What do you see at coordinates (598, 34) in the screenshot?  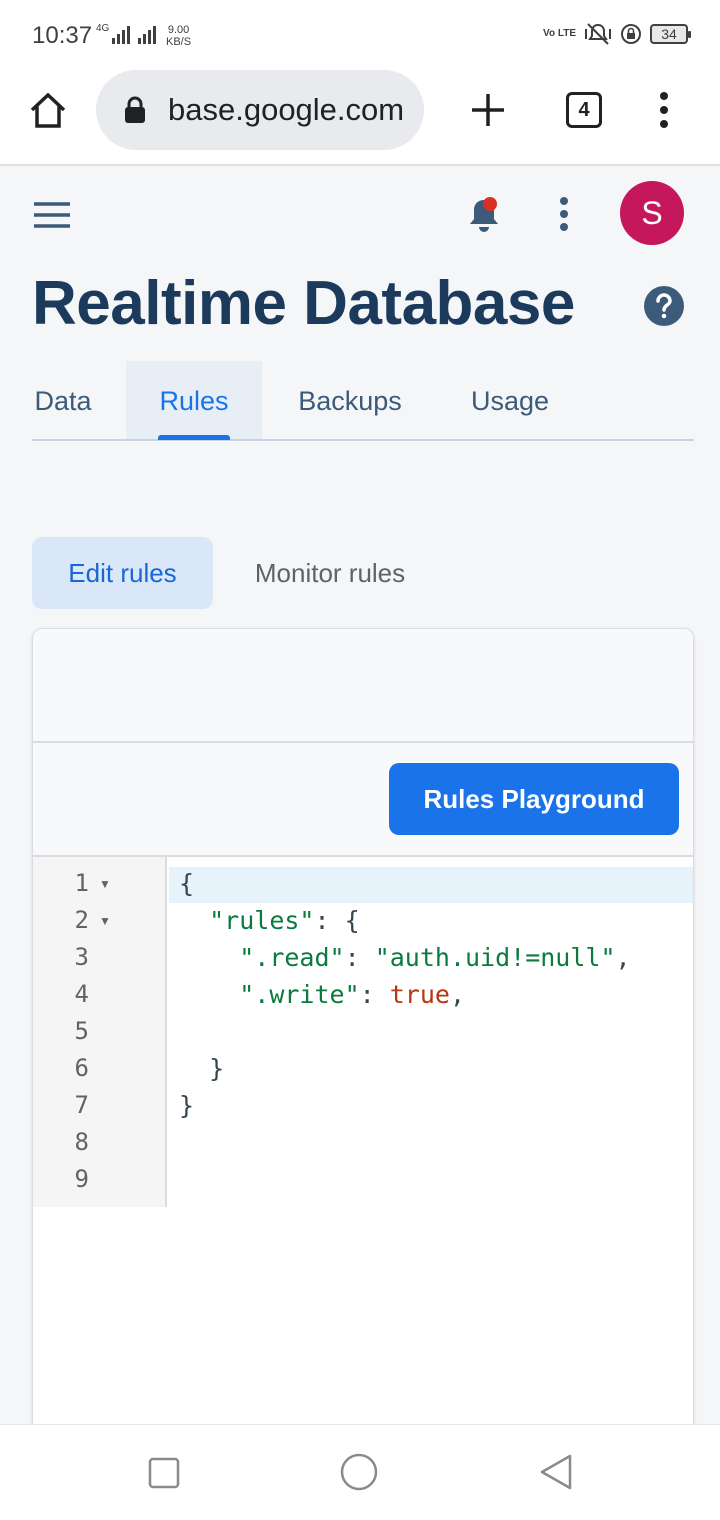 I see `vibrate-icon` at bounding box center [598, 34].